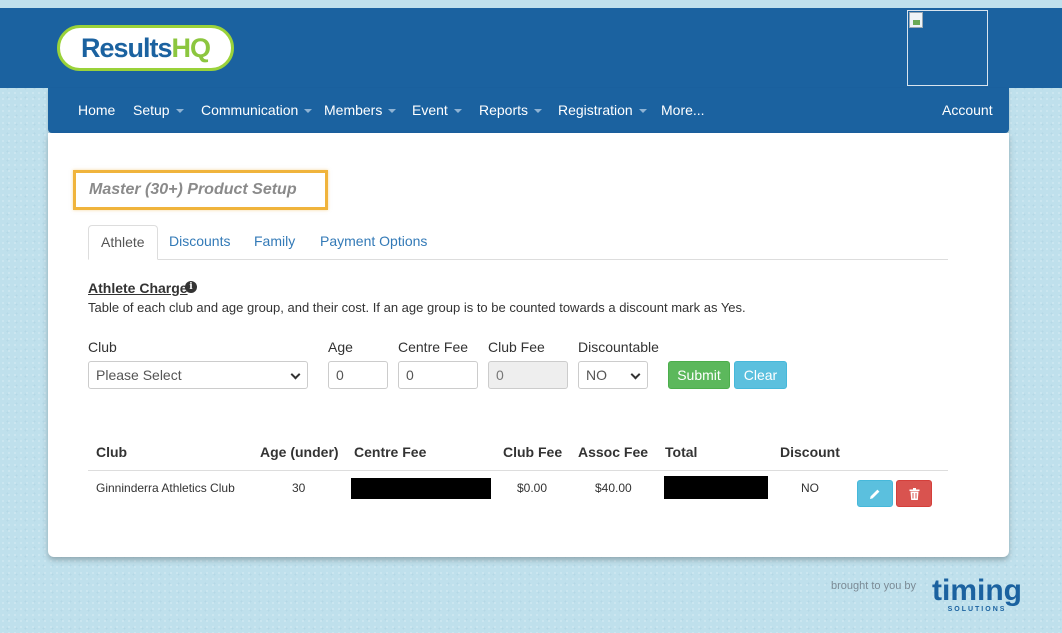  What do you see at coordinates (500, 375) in the screenshot?
I see `club-fee-input-value: 0` at bounding box center [500, 375].